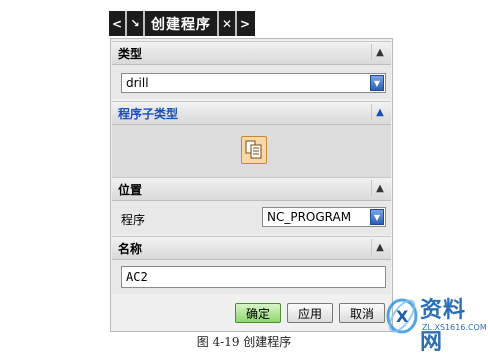 The image size is (488, 356). I want to click on close-icon: ✕, so click(227, 23).